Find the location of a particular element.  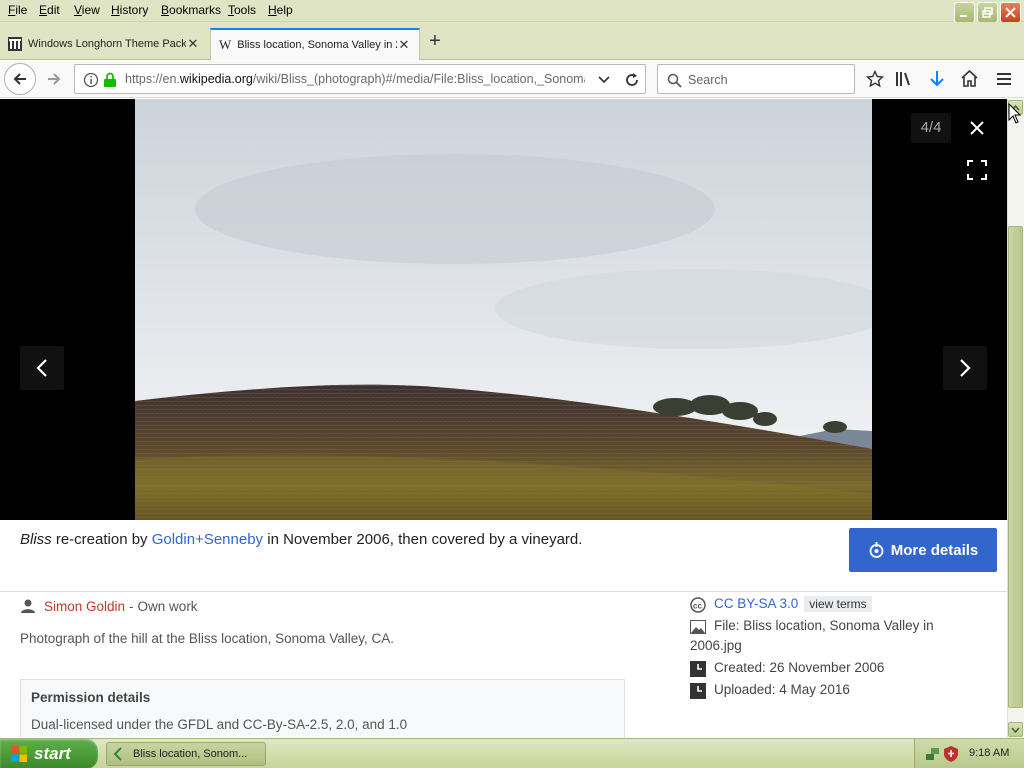

hamburger-menu-icon is located at coordinates (1004, 79).